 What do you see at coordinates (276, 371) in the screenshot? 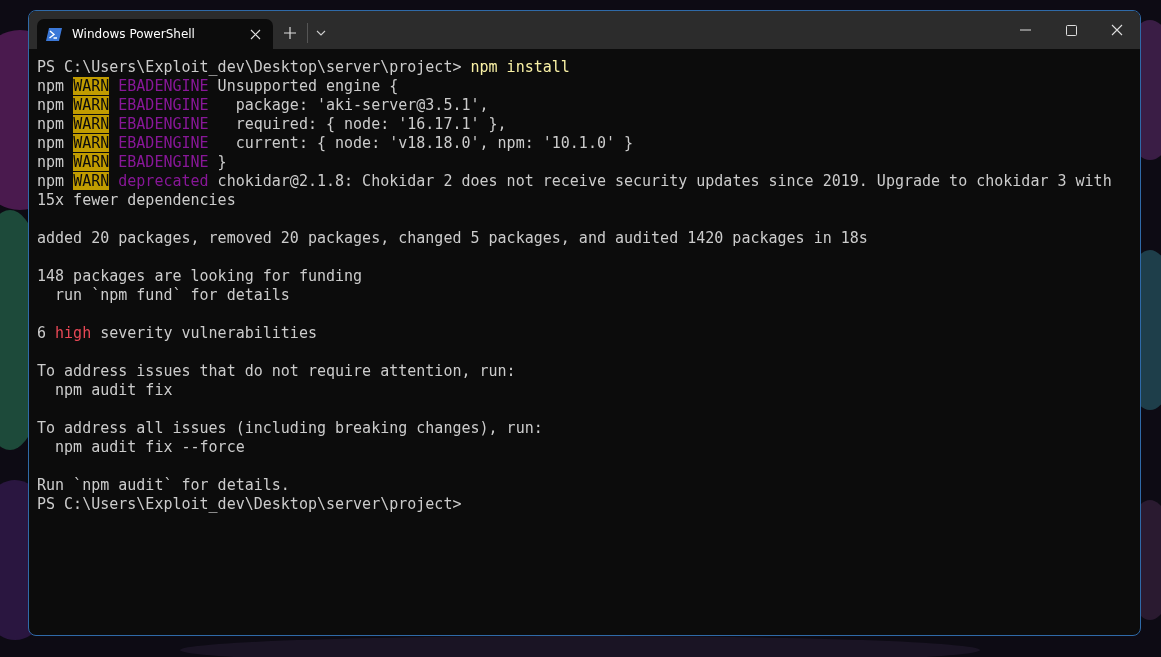
I see `terminal-text: To address issues that do not require attention, run:` at bounding box center [276, 371].